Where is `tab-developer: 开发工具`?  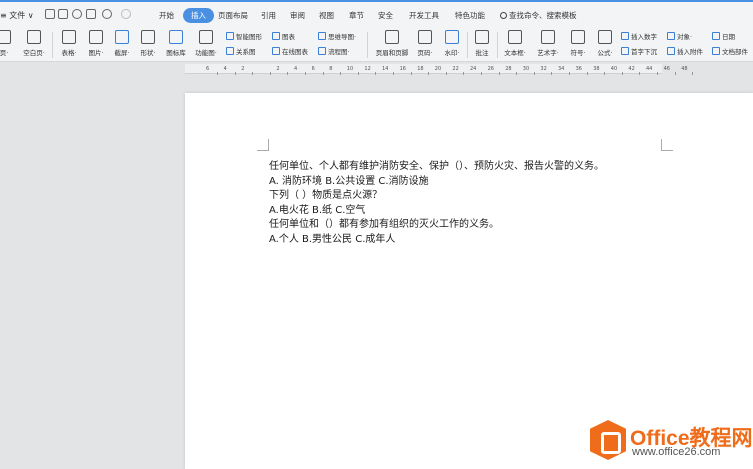
tab-developer: 开发工具 is located at coordinates (424, 15).